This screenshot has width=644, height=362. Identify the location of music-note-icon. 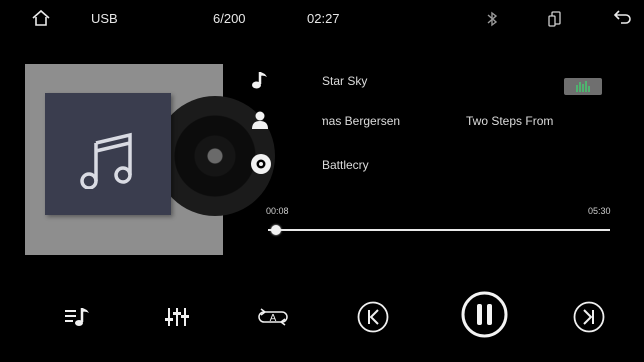
(260, 80).